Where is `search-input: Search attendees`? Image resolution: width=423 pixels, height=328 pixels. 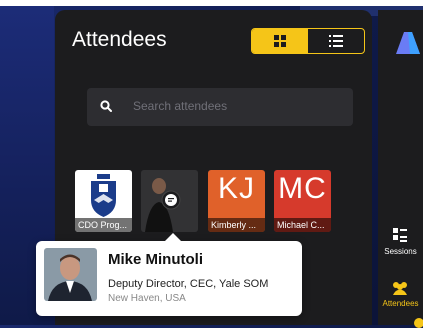 search-input: Search attendees is located at coordinates (180, 106).